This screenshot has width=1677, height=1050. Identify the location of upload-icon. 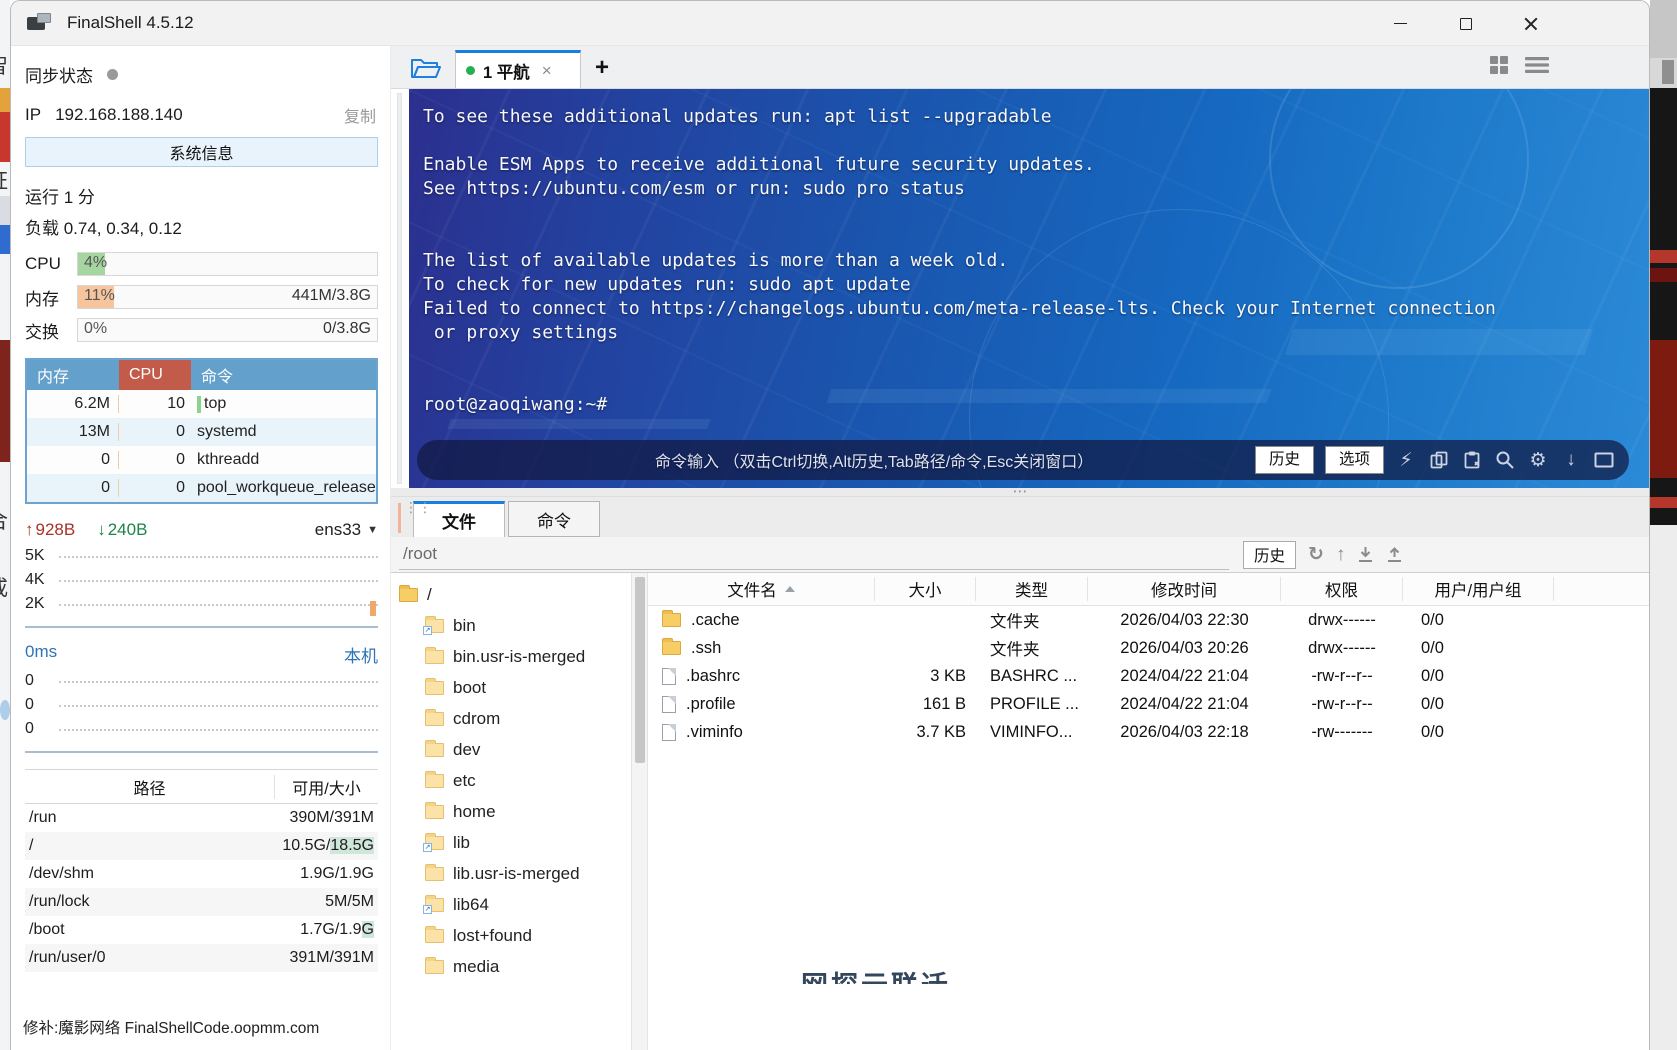
(1394, 554).